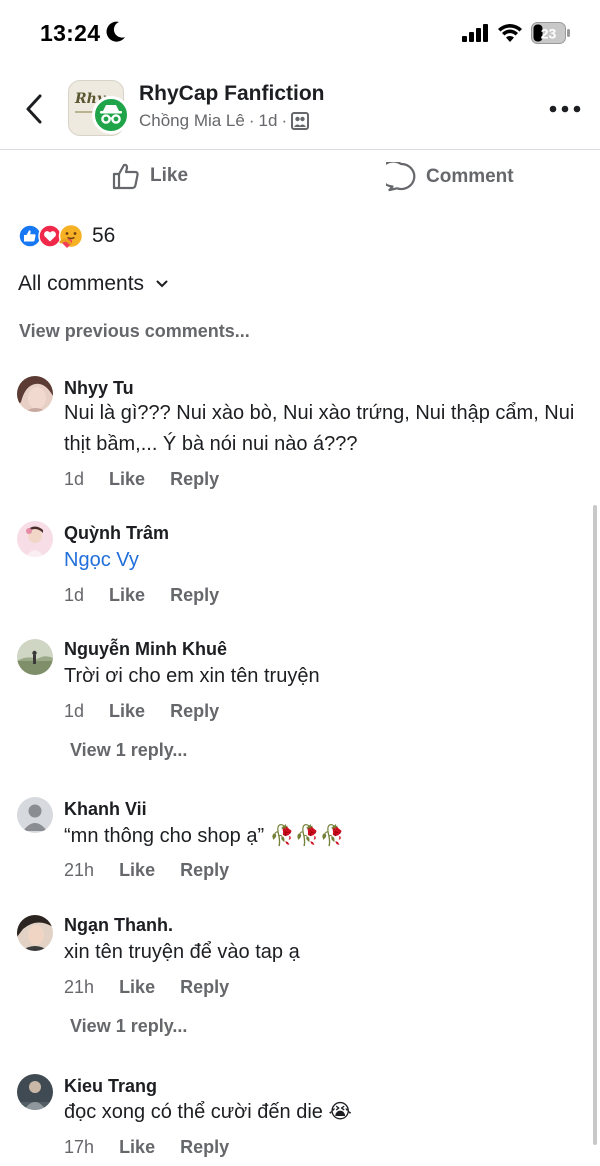 The height and width of the screenshot is (1166, 600). What do you see at coordinates (101, 560) in the screenshot?
I see `mention-link: Ngọc Vy` at bounding box center [101, 560].